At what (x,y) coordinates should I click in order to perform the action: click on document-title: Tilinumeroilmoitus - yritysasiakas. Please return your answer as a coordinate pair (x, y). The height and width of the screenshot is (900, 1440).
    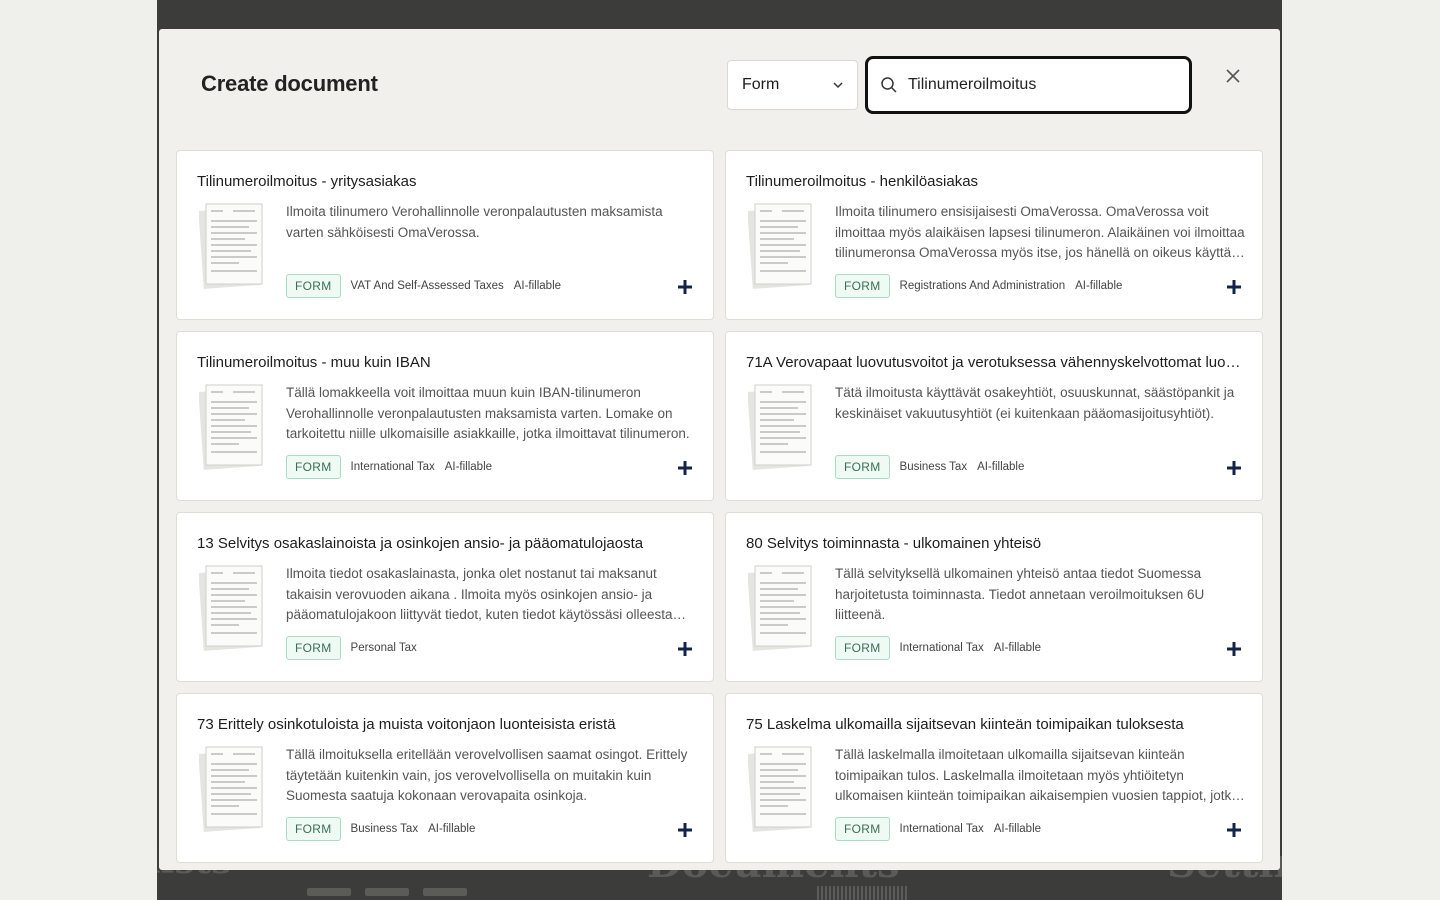
    Looking at the image, I should click on (307, 181).